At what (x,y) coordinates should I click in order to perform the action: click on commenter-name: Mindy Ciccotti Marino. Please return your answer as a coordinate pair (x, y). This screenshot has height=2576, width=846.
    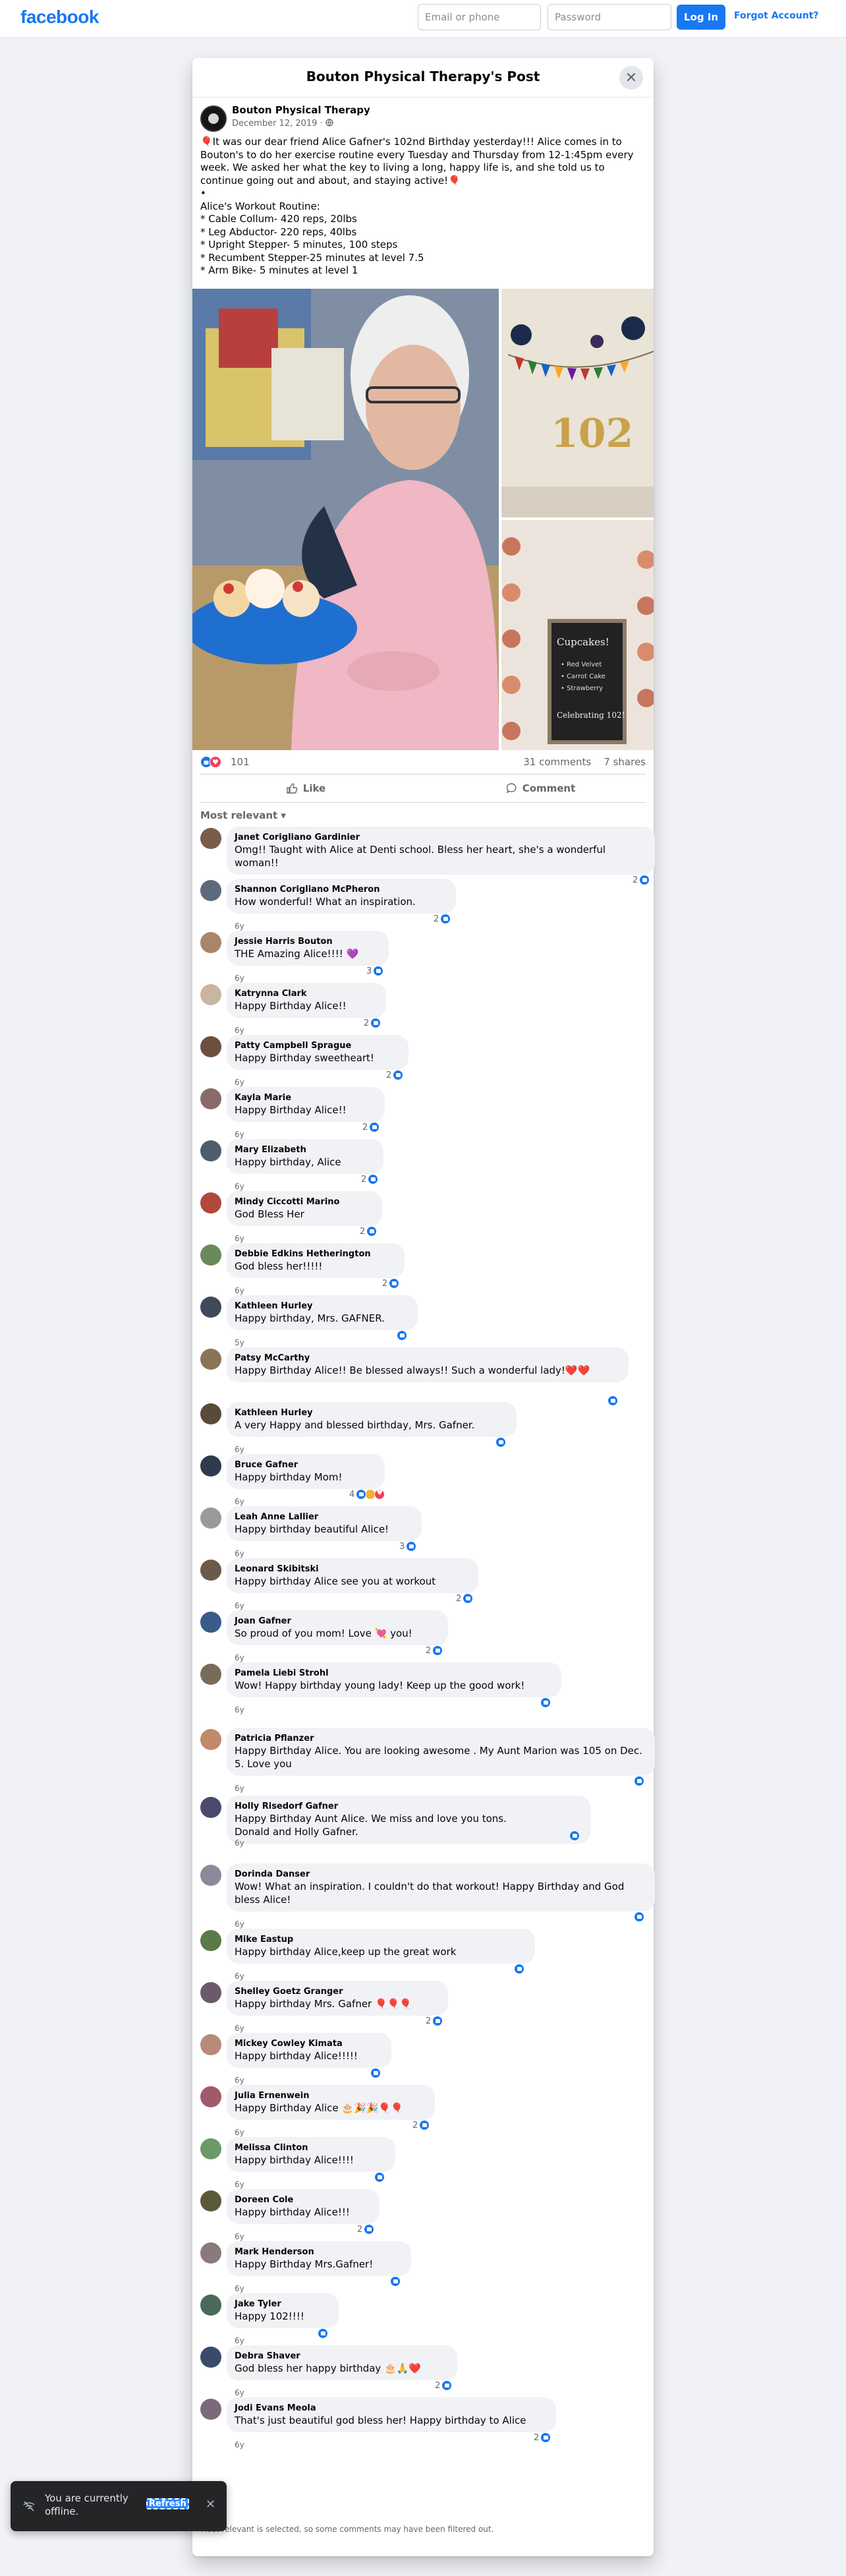
    Looking at the image, I should click on (304, 1202).